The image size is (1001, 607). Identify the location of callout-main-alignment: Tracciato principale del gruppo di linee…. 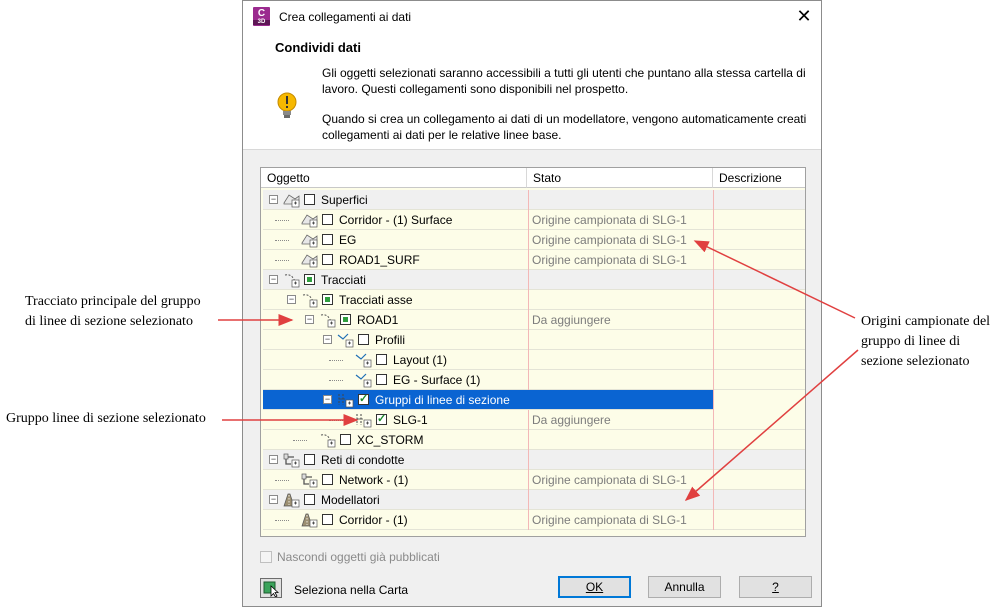
(113, 311).